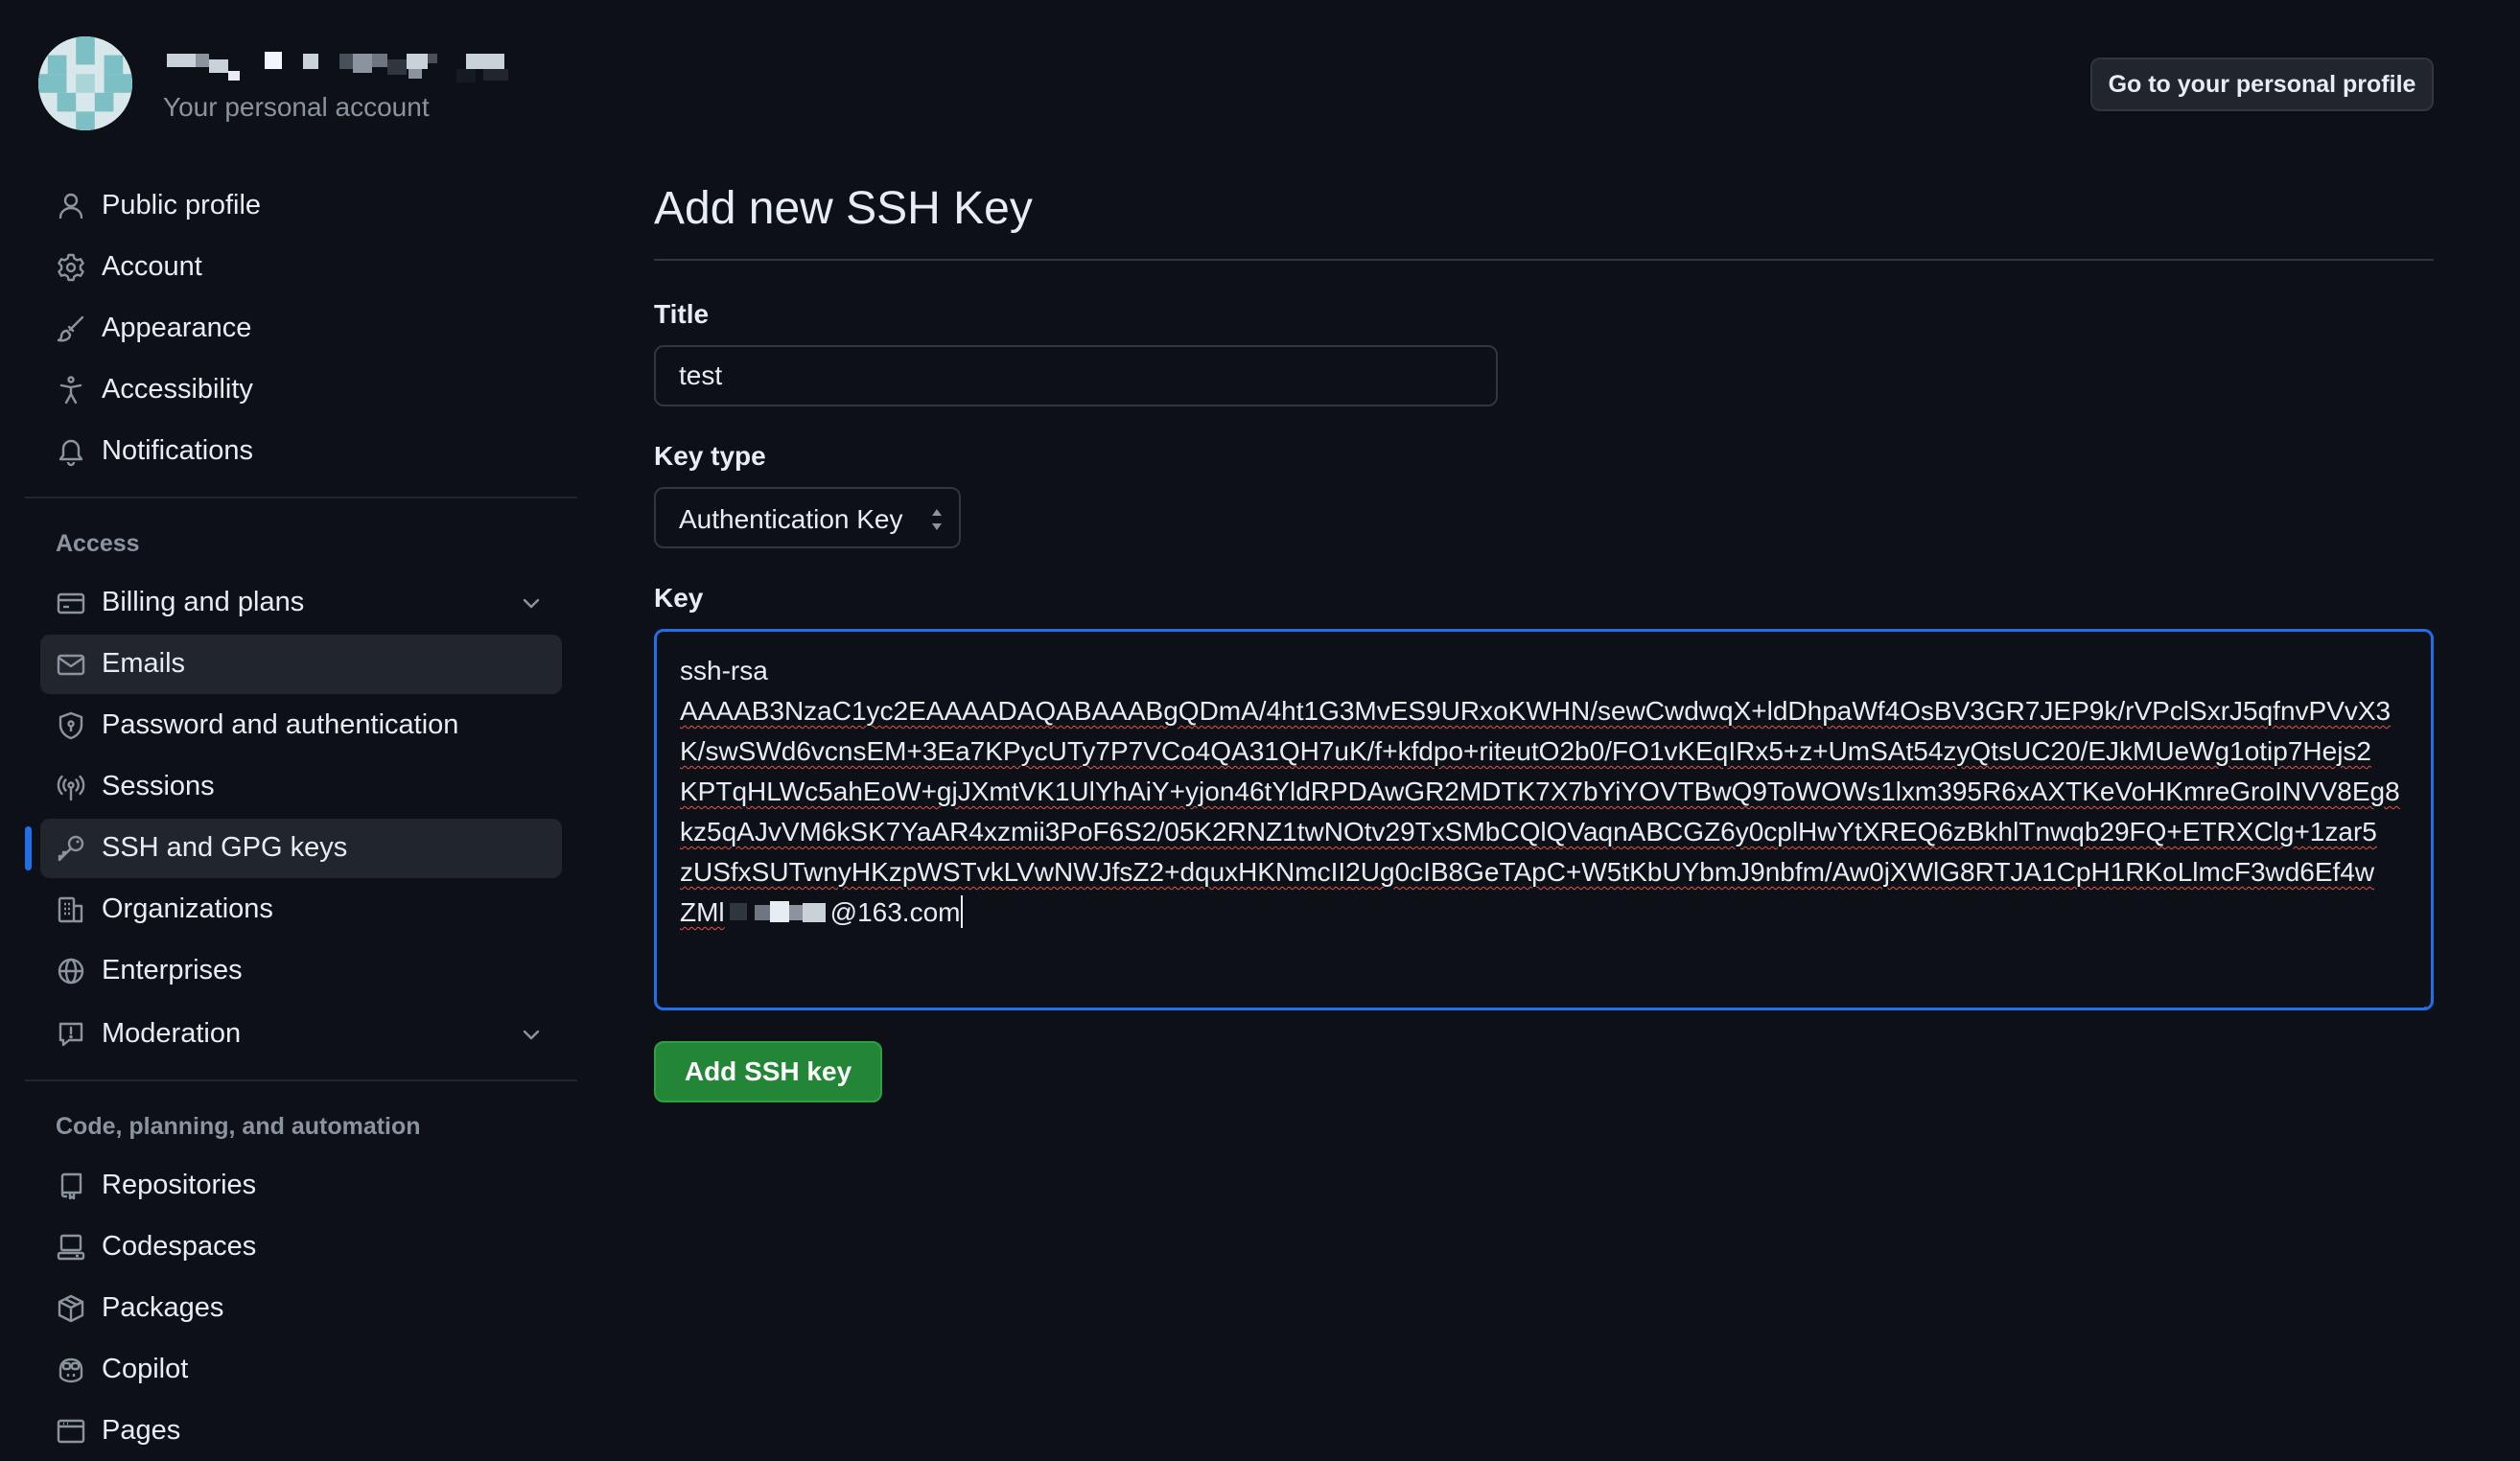 The width and height of the screenshot is (2520, 1461). What do you see at coordinates (895, 912) in the screenshot?
I see `key-text-fragment: @163.com` at bounding box center [895, 912].